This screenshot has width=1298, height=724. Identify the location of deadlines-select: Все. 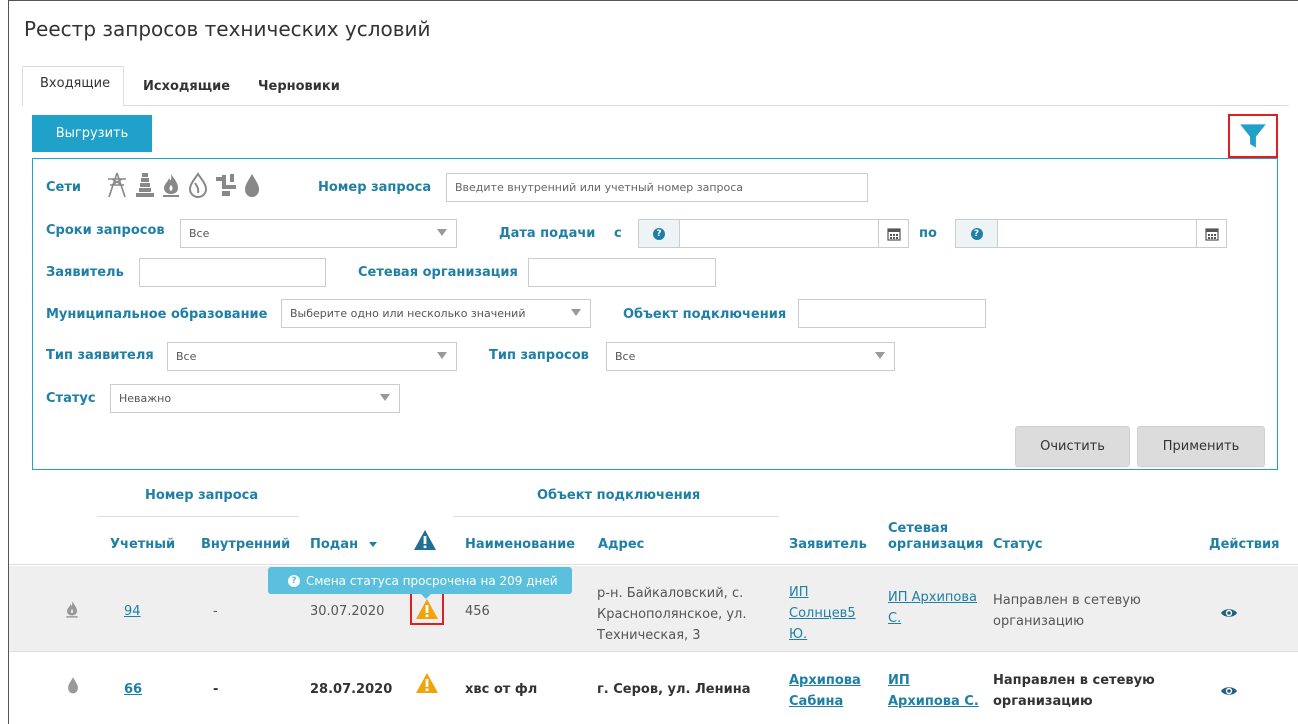
(318, 233).